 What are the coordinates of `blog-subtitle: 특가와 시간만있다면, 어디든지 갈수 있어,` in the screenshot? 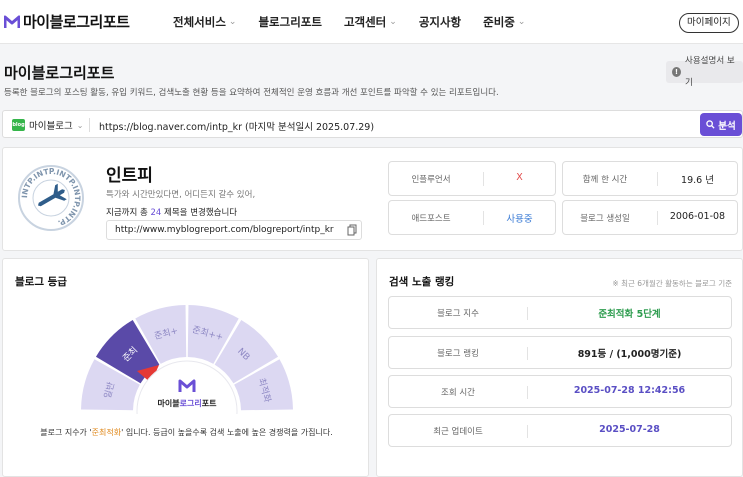 It's located at (181, 195).